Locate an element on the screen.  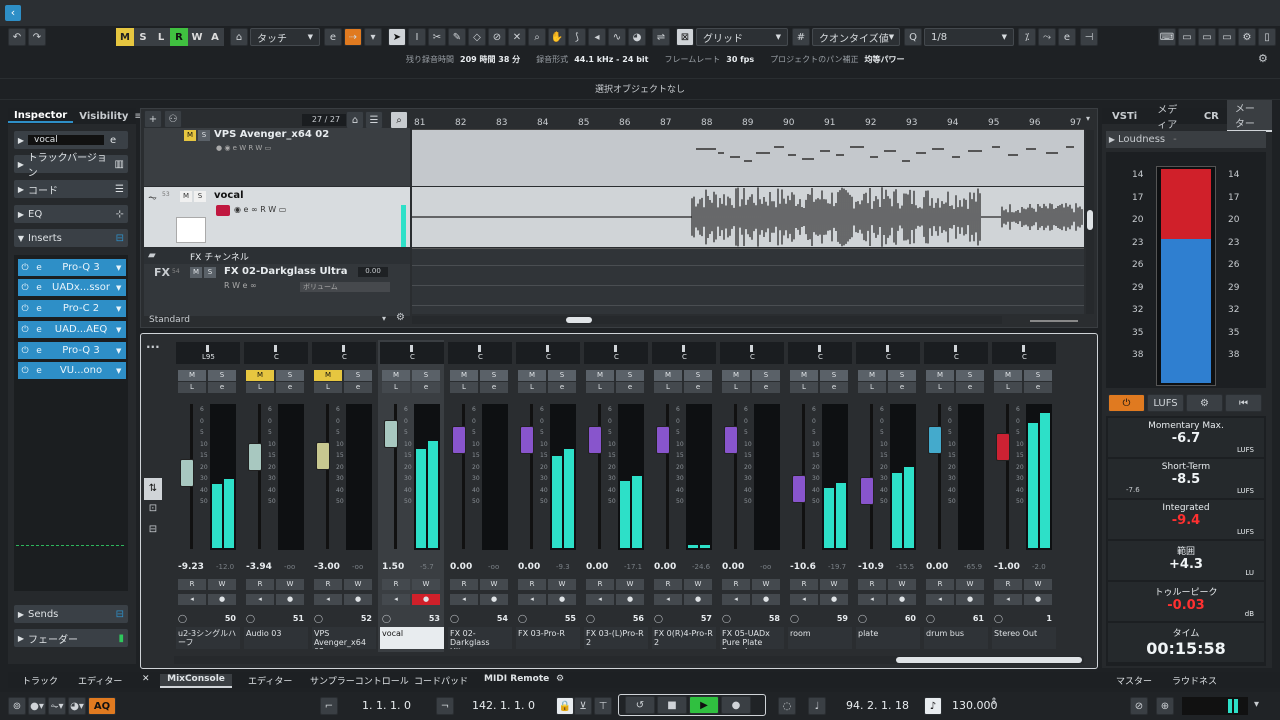
channel-name: drum bus is located at coordinates (956, 638).